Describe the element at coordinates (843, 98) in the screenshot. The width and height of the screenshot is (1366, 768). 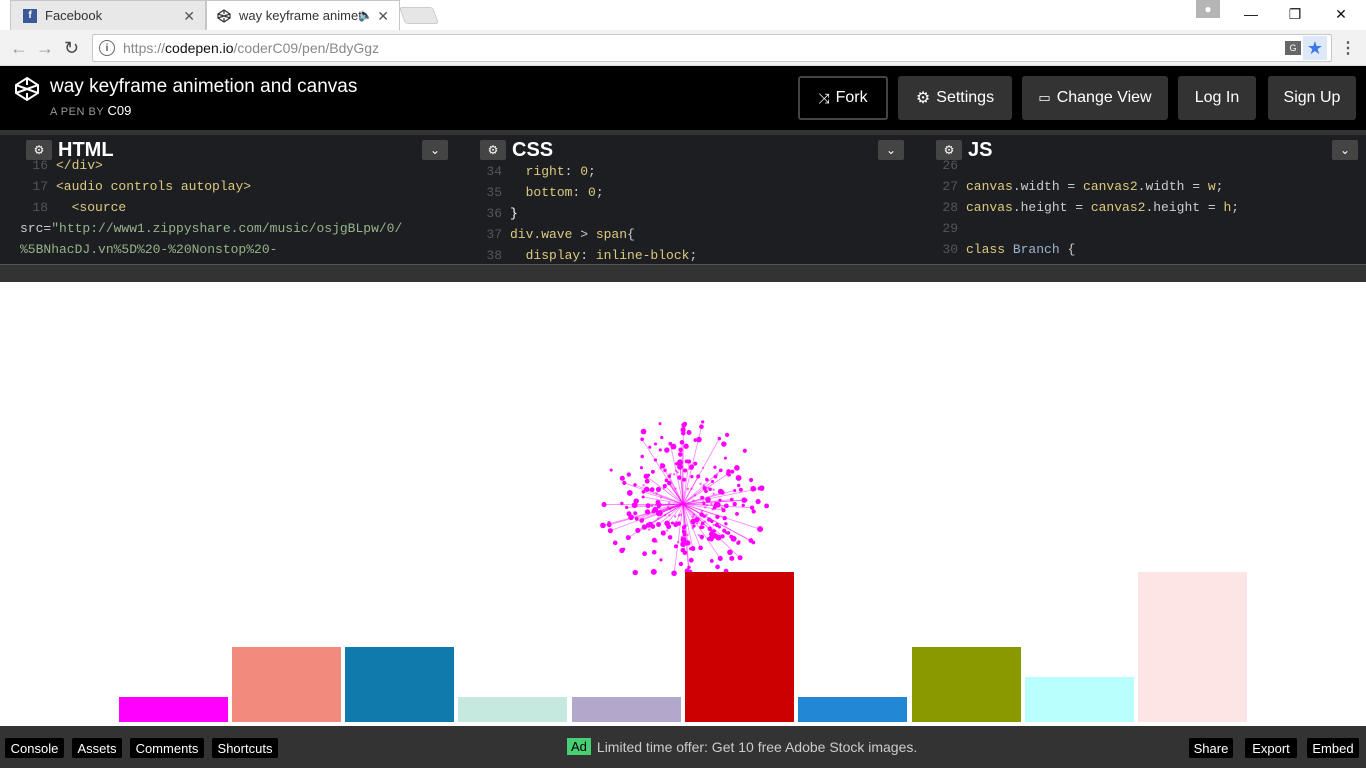
I see `fork-button: ⤨ Fork` at that location.